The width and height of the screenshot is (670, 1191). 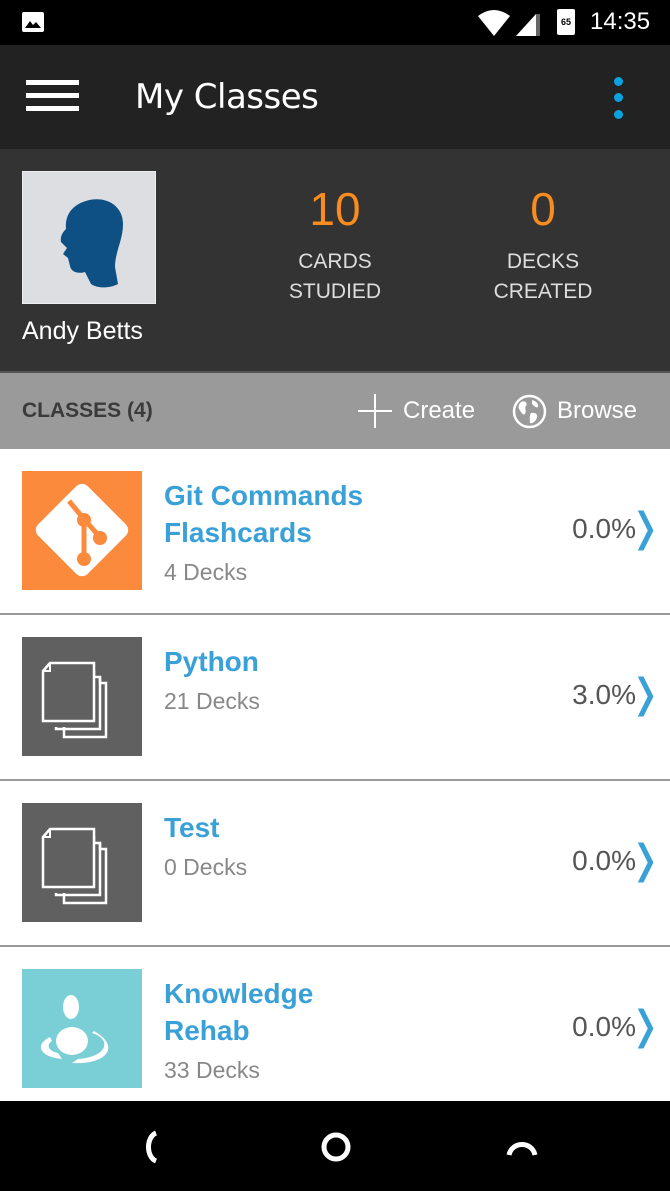 What do you see at coordinates (212, 1070) in the screenshot?
I see `deck-count: 33 Decks` at bounding box center [212, 1070].